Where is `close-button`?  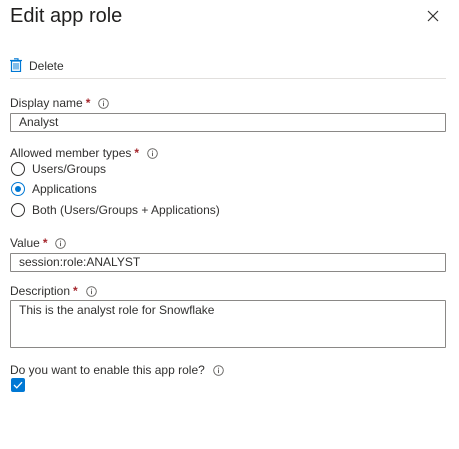
close-button is located at coordinates (433, 18).